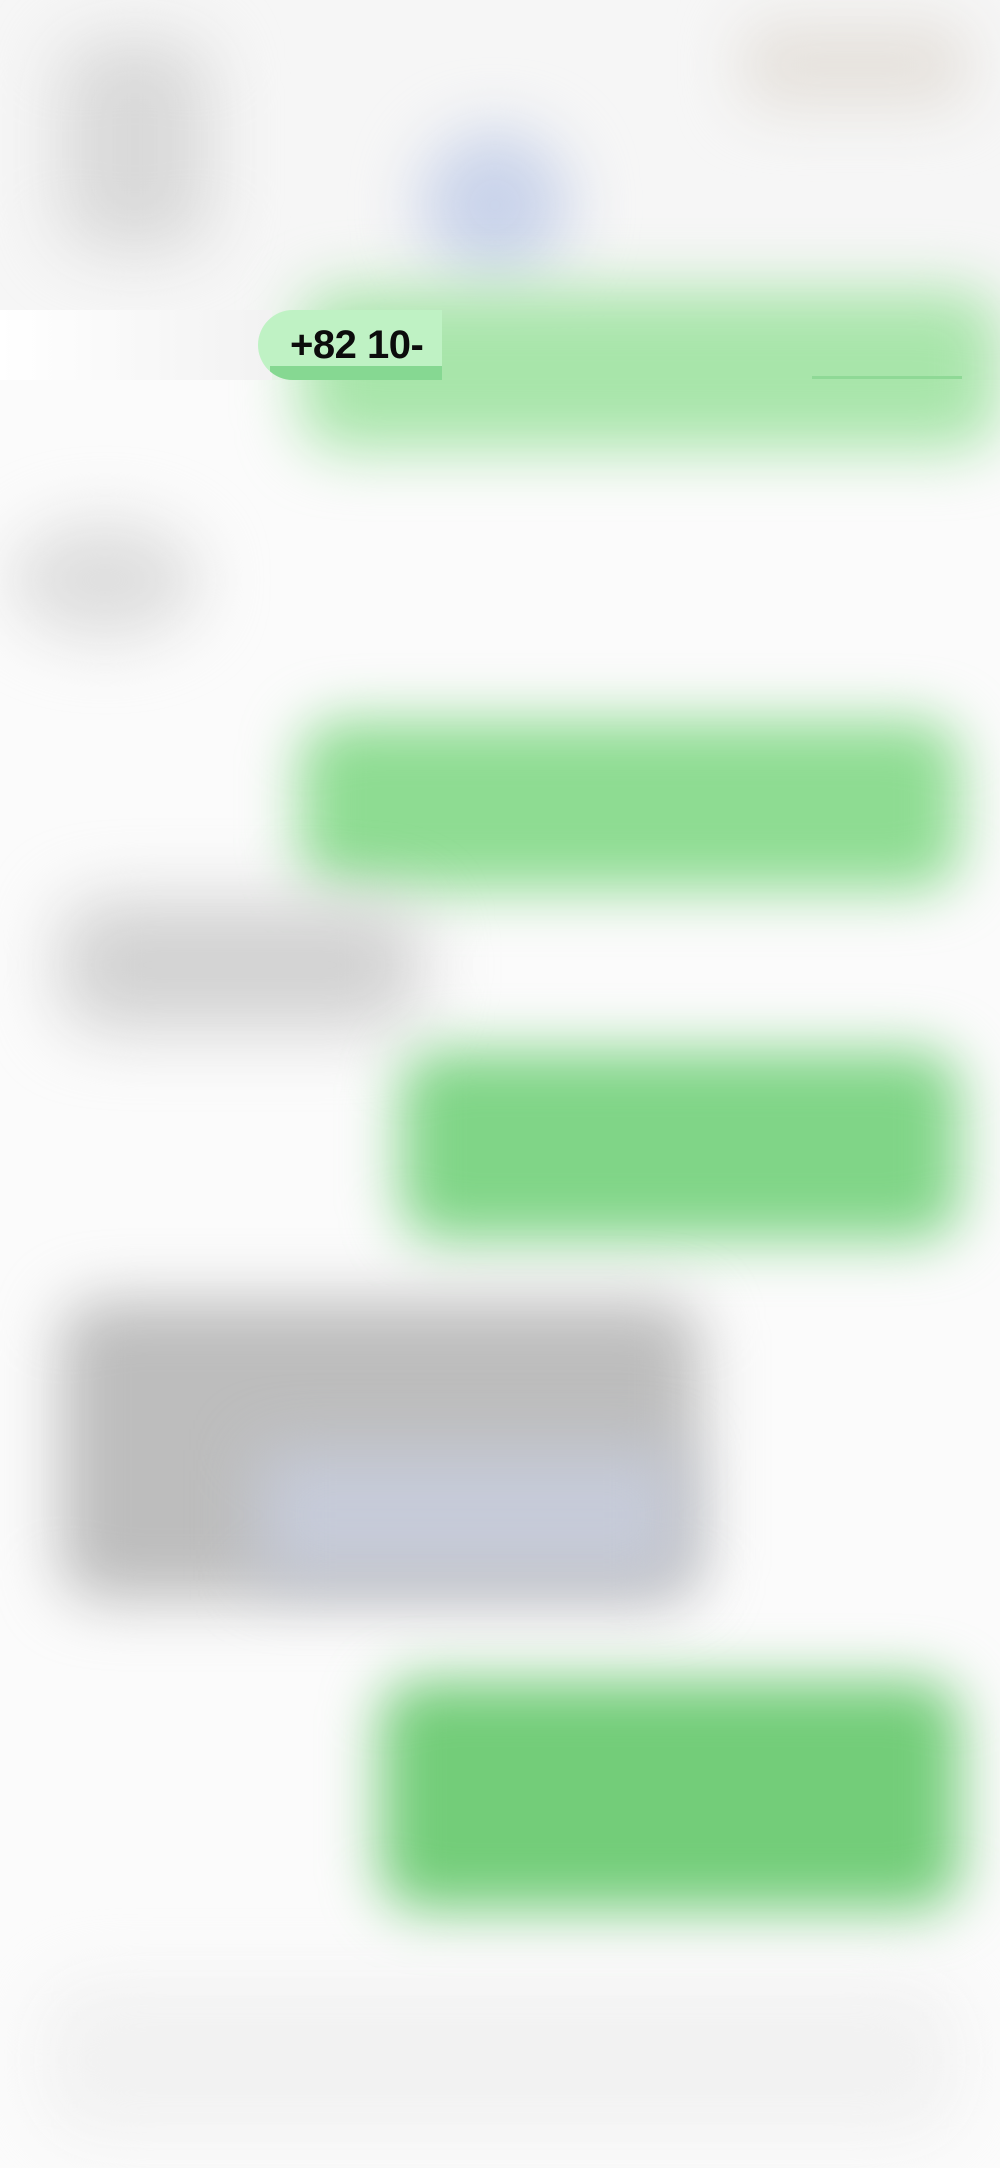  I want to click on contact-avatar, so click(495, 205).